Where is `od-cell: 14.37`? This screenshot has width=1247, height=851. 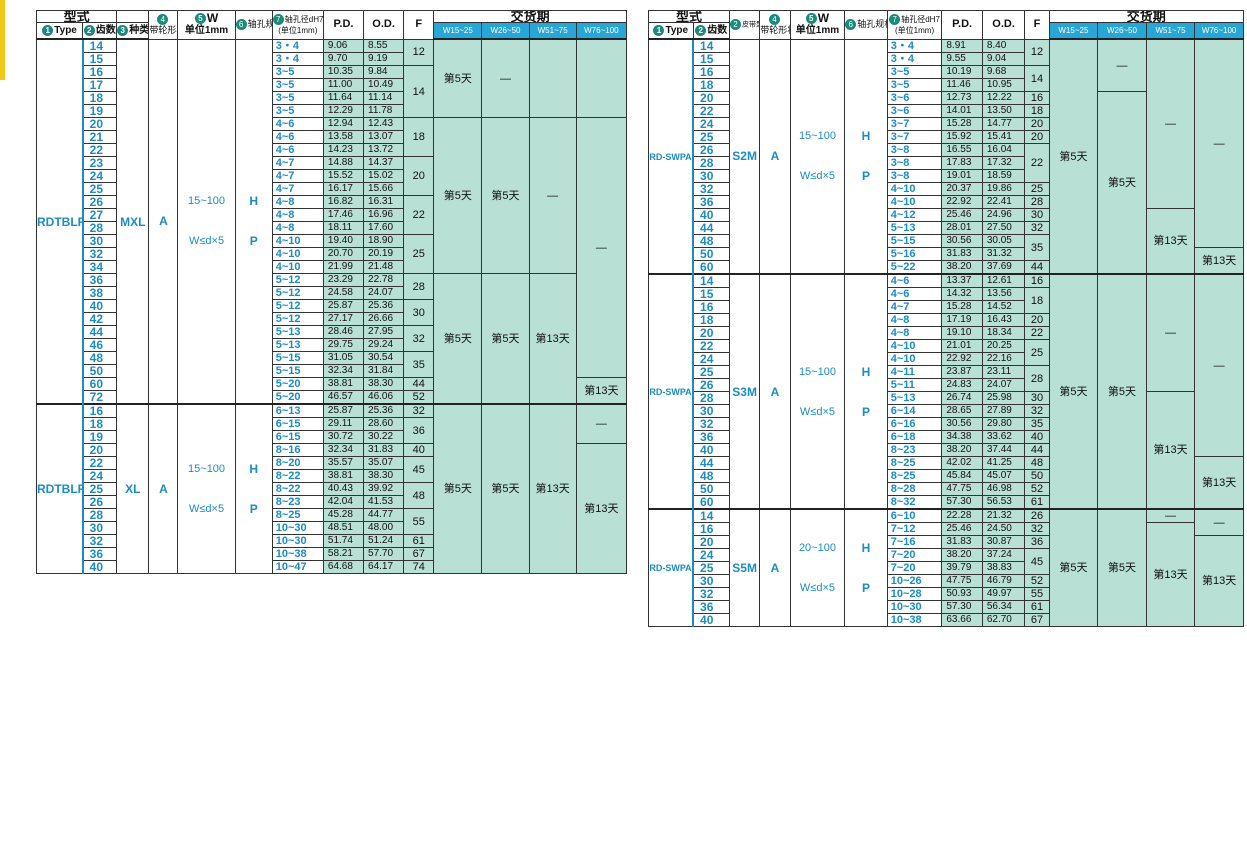 od-cell: 14.37 is located at coordinates (384, 163).